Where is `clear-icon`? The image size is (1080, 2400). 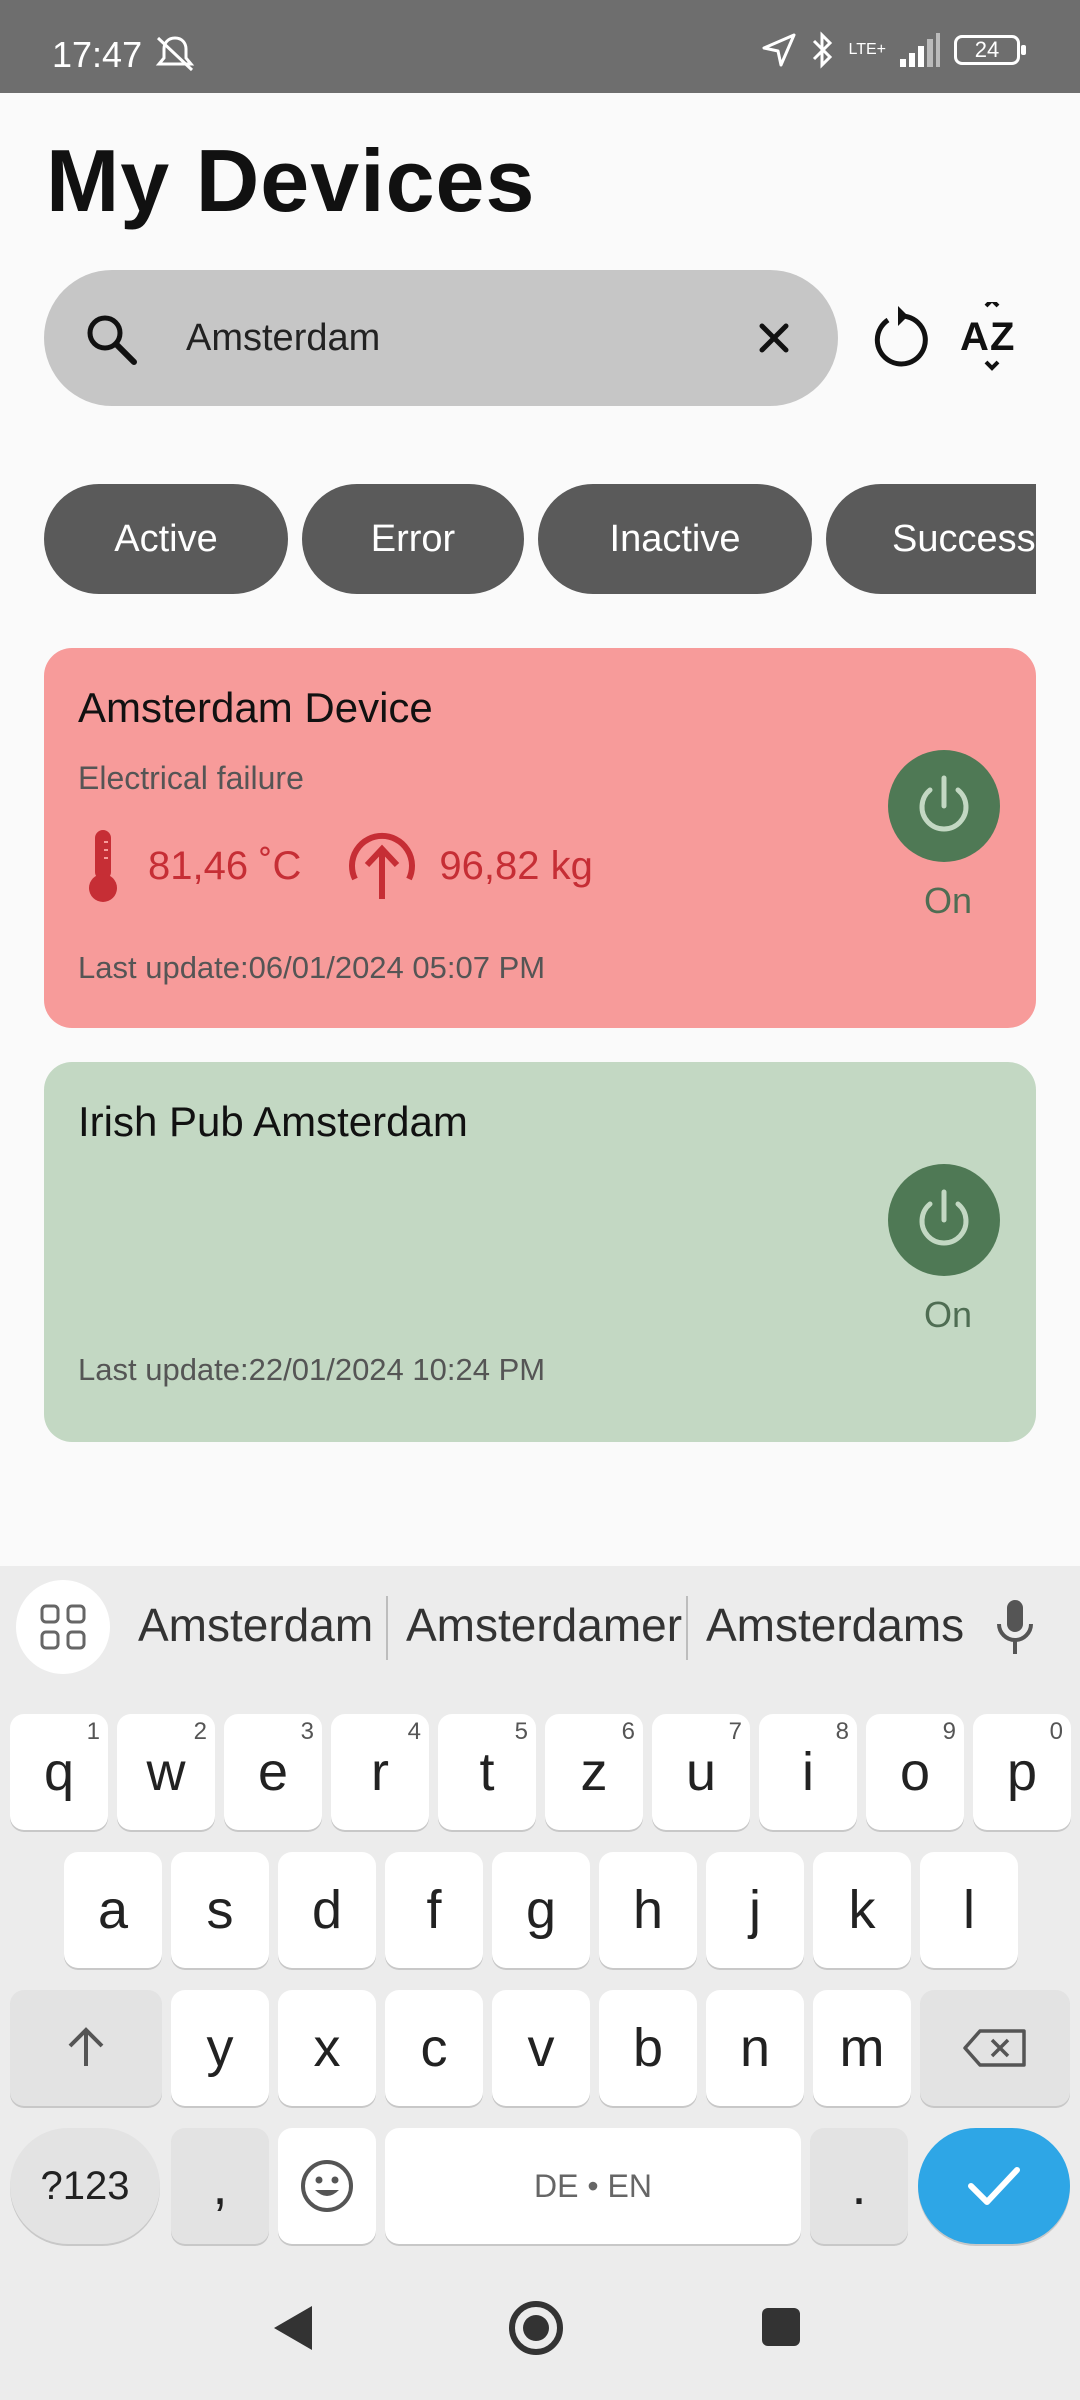
clear-icon is located at coordinates (774, 338).